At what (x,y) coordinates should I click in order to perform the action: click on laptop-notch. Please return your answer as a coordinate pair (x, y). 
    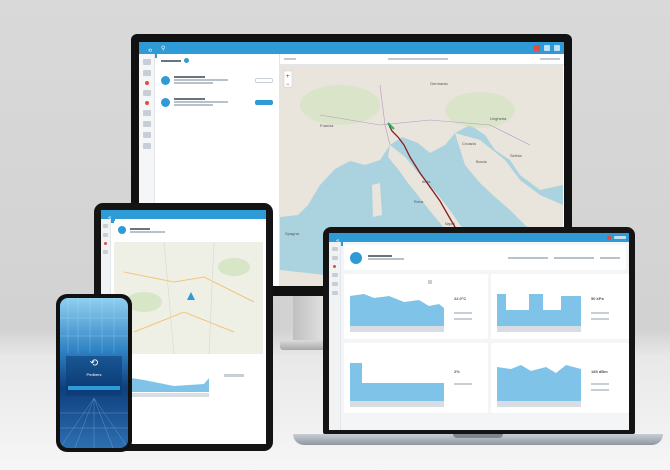
    Looking at the image, I should click on (478, 436).